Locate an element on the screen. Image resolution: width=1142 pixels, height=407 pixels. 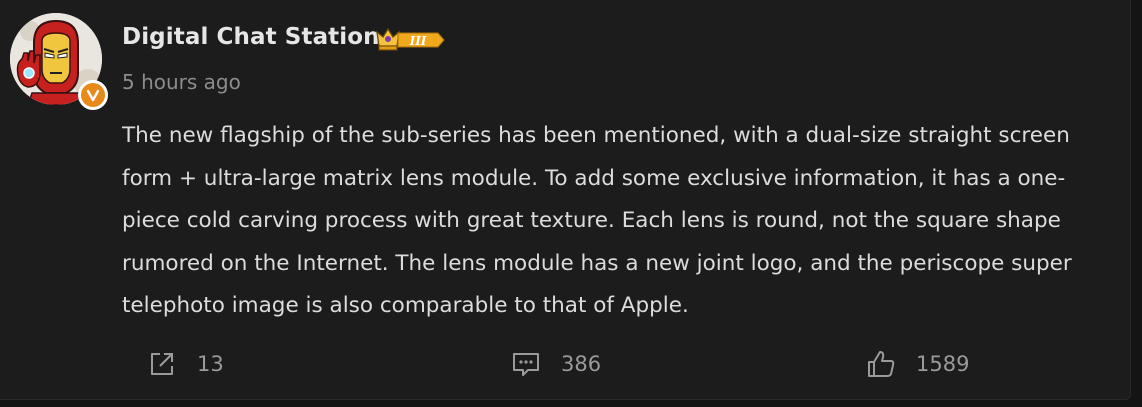
like-count: 1589 is located at coordinates (943, 364).